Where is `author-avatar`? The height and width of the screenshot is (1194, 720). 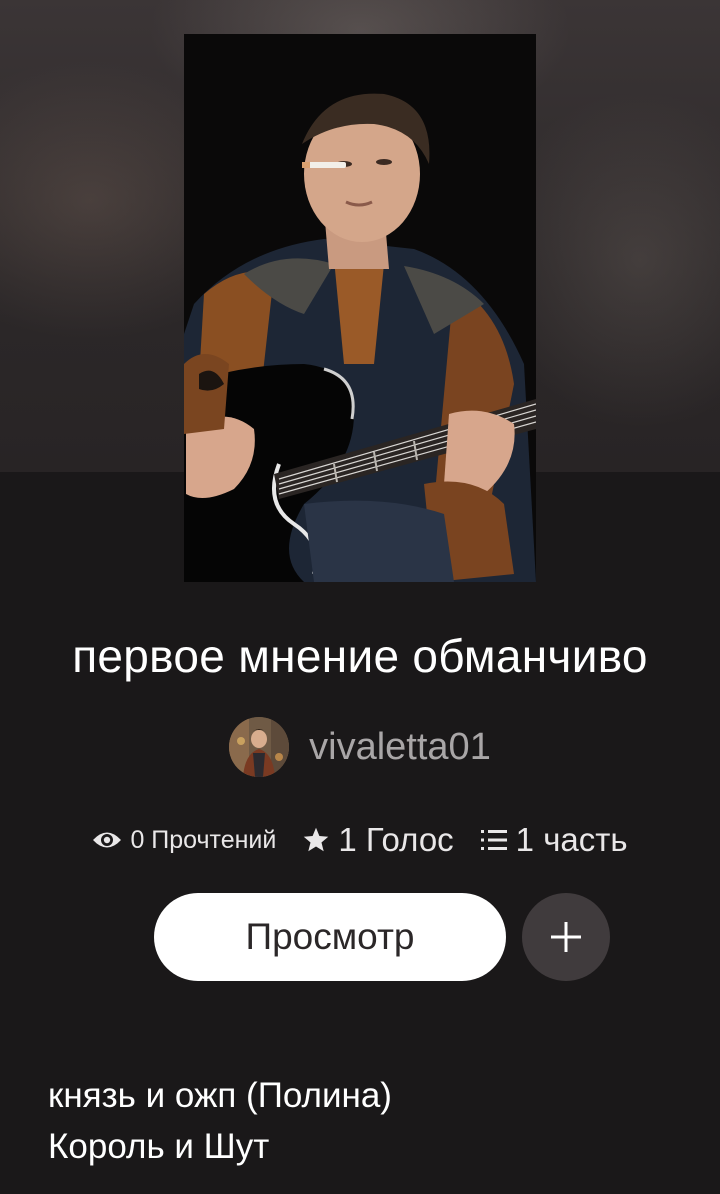
author-avatar is located at coordinates (259, 747).